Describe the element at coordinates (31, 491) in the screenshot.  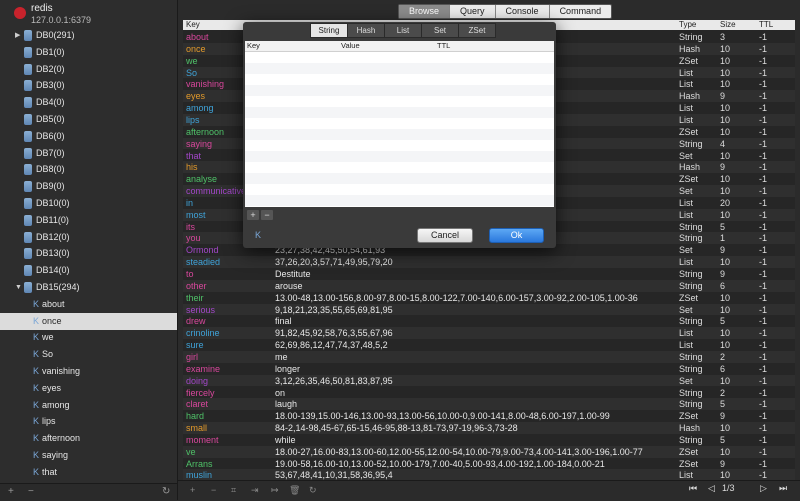
I see `remove-server-button: −` at that location.